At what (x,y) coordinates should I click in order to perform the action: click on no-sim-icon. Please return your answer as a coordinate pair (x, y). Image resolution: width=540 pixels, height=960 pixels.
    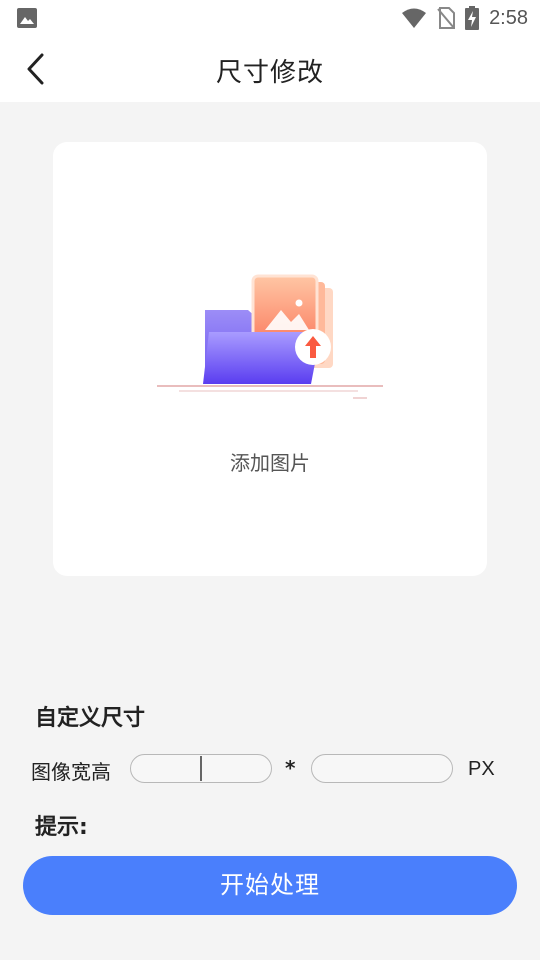
    Looking at the image, I should click on (446, 18).